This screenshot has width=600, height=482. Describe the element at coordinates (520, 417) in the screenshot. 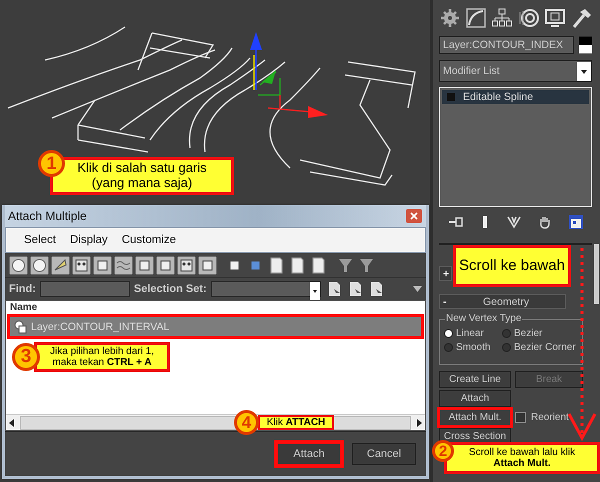

I see `checkbox` at that location.